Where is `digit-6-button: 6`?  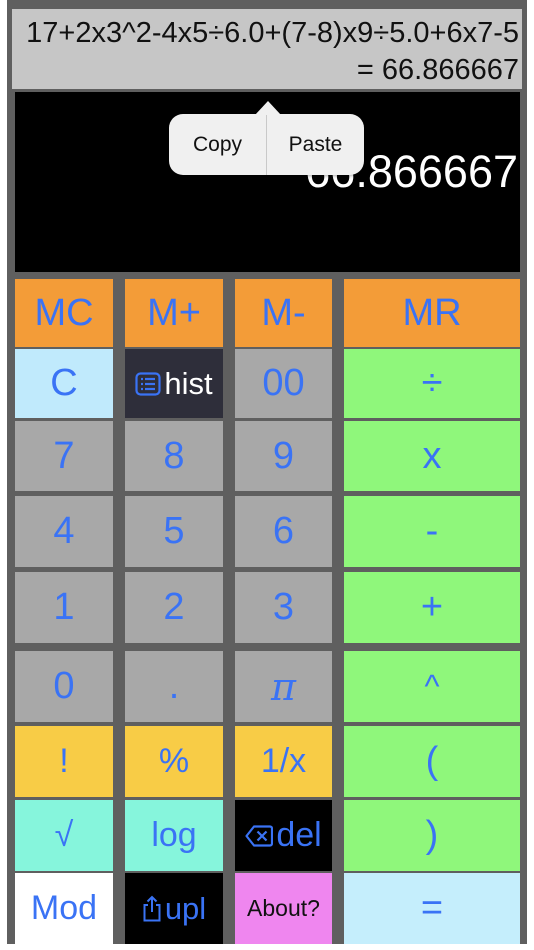
digit-6-button: 6 is located at coordinates (283, 531).